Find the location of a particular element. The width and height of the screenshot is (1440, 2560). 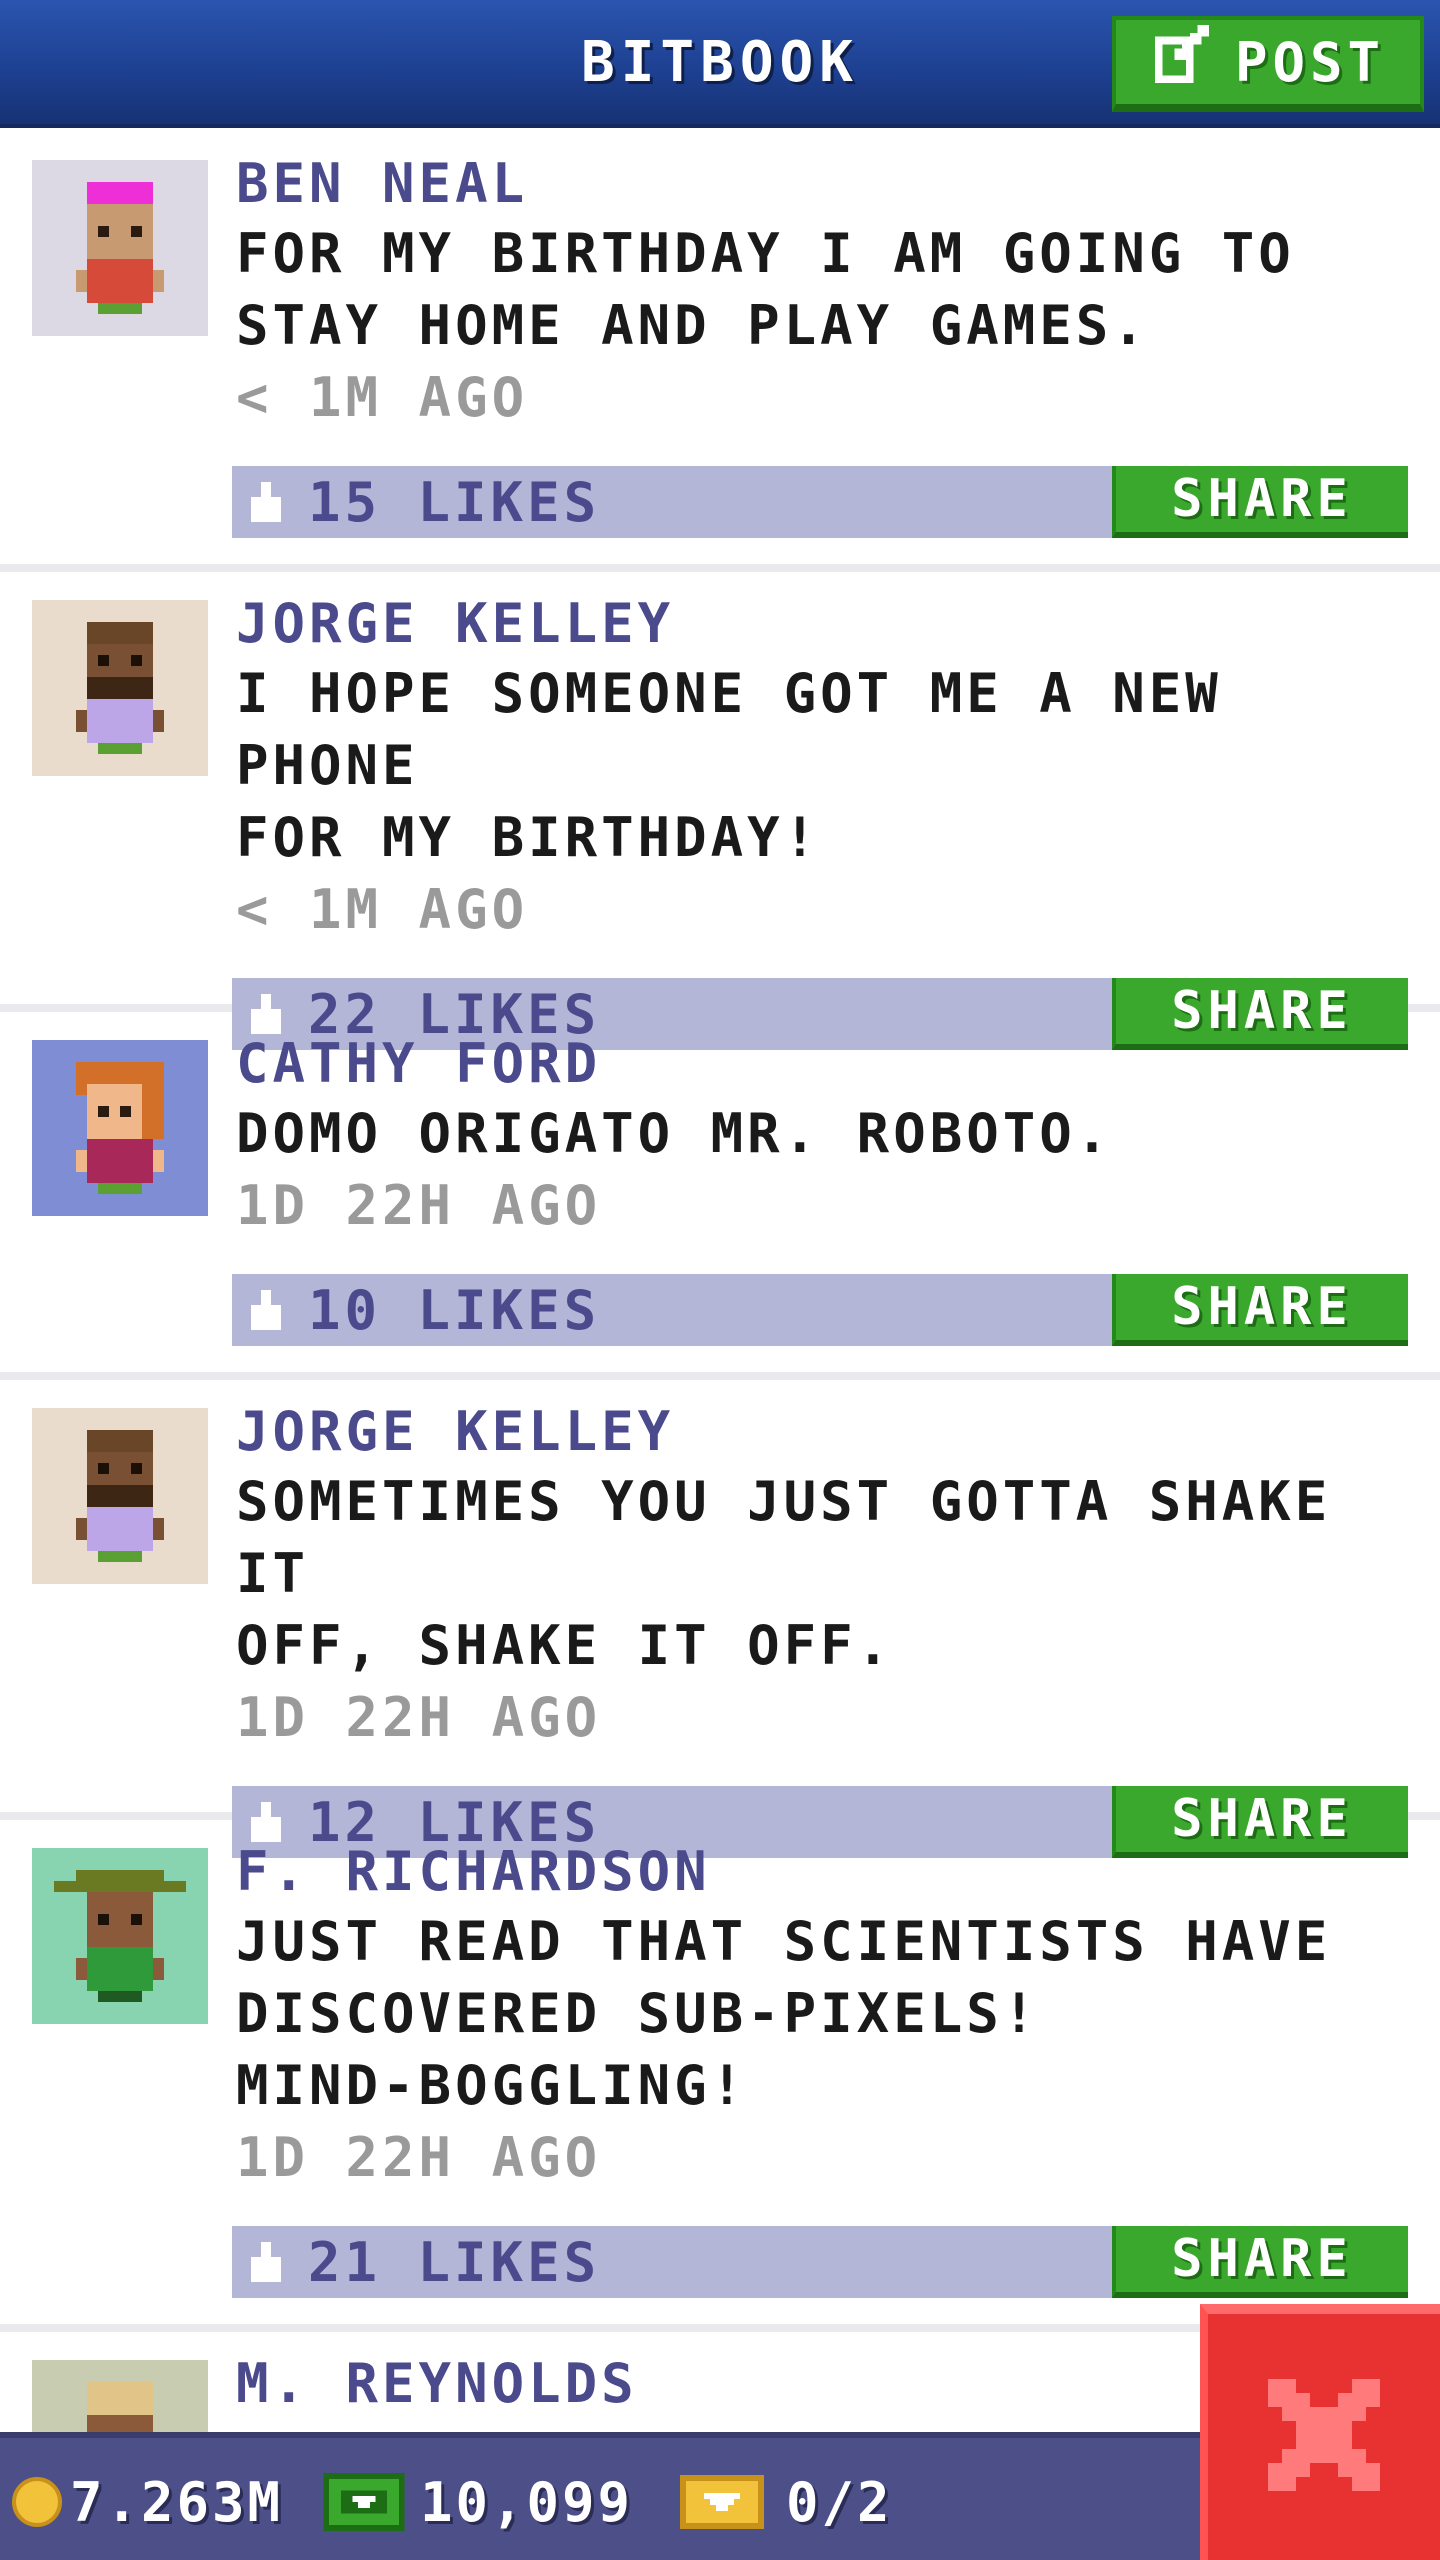

cash-icon is located at coordinates (364, 2502).